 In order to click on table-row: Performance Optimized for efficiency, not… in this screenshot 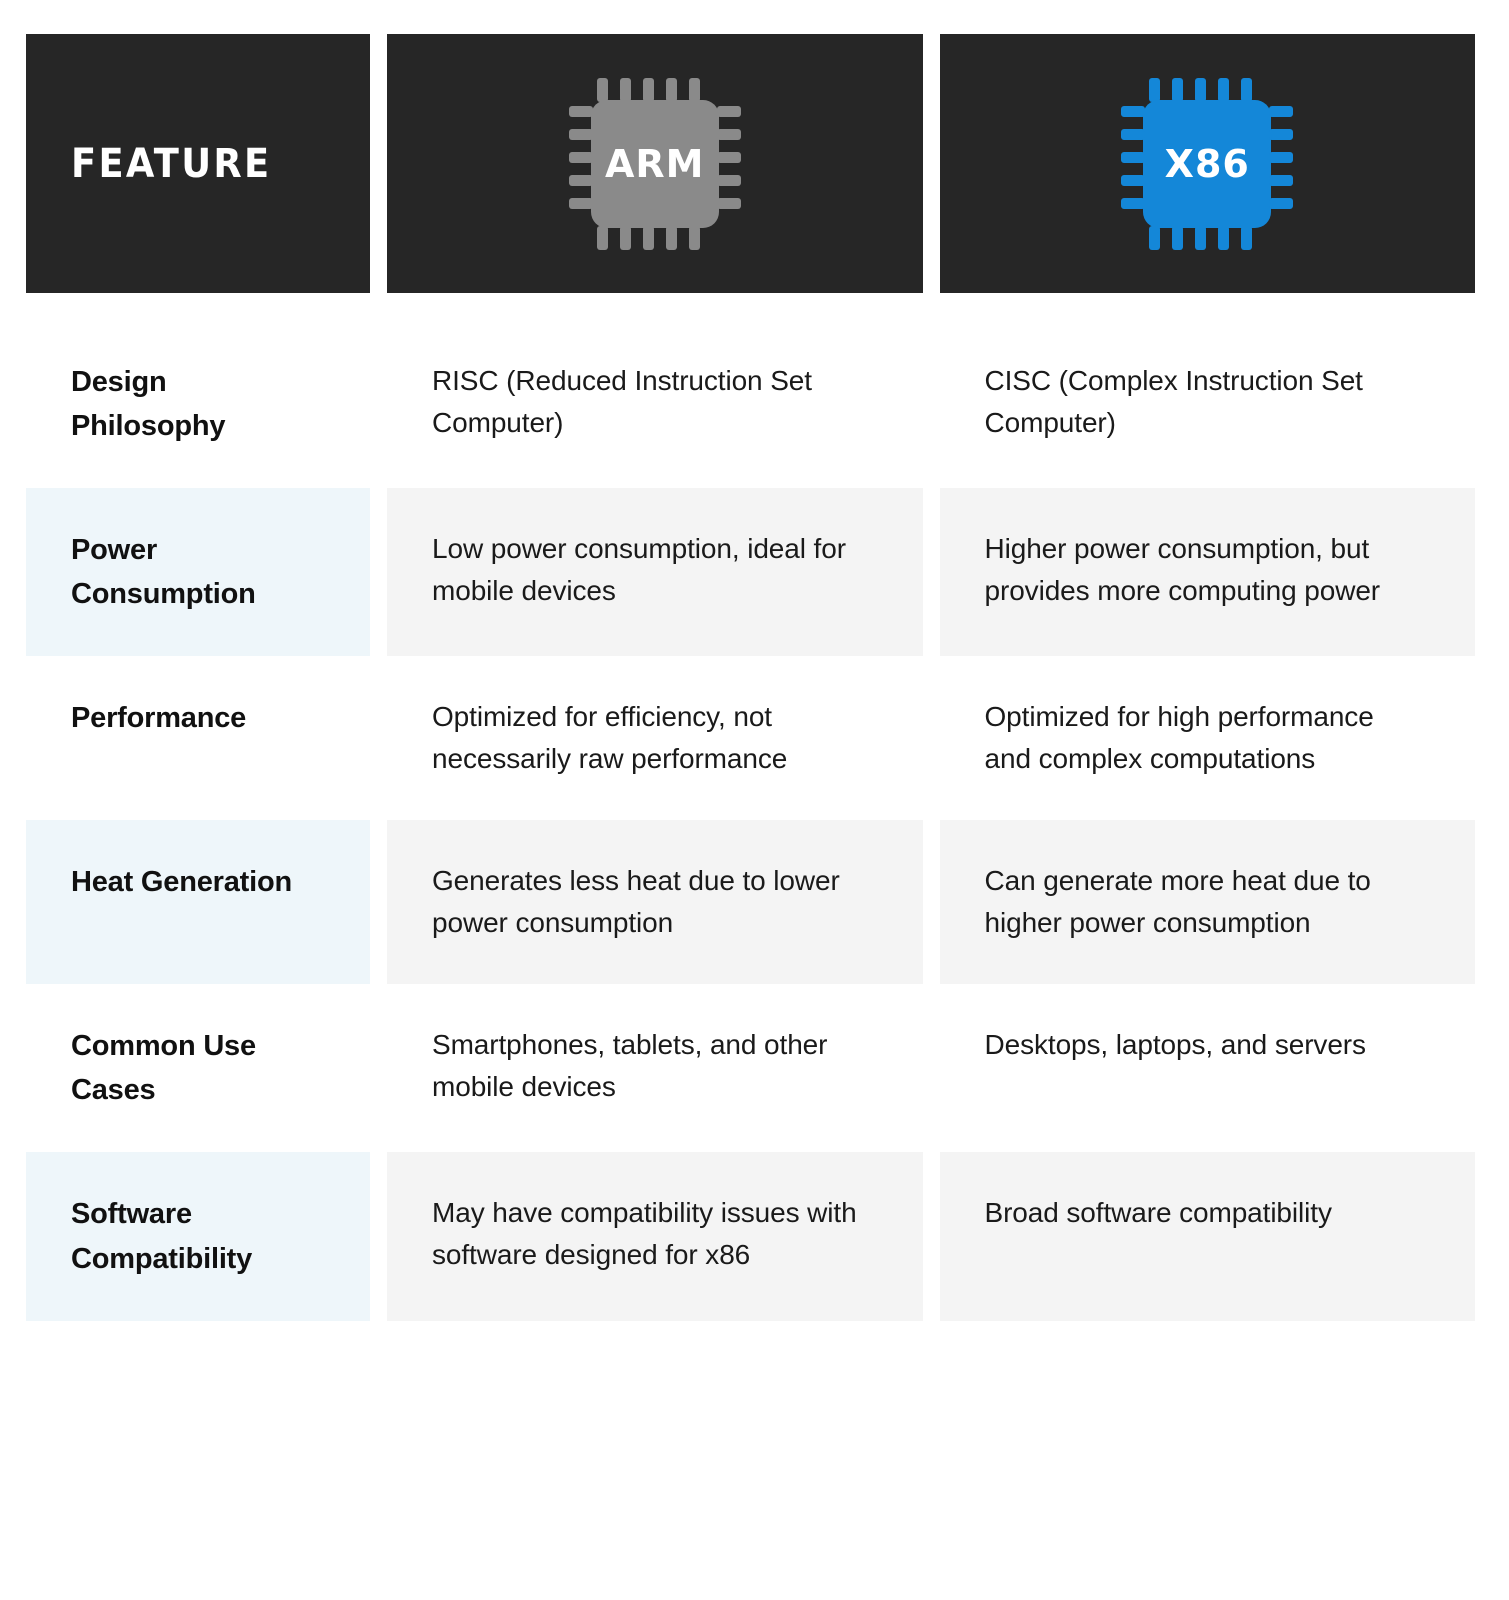, I will do `click(750, 738)`.